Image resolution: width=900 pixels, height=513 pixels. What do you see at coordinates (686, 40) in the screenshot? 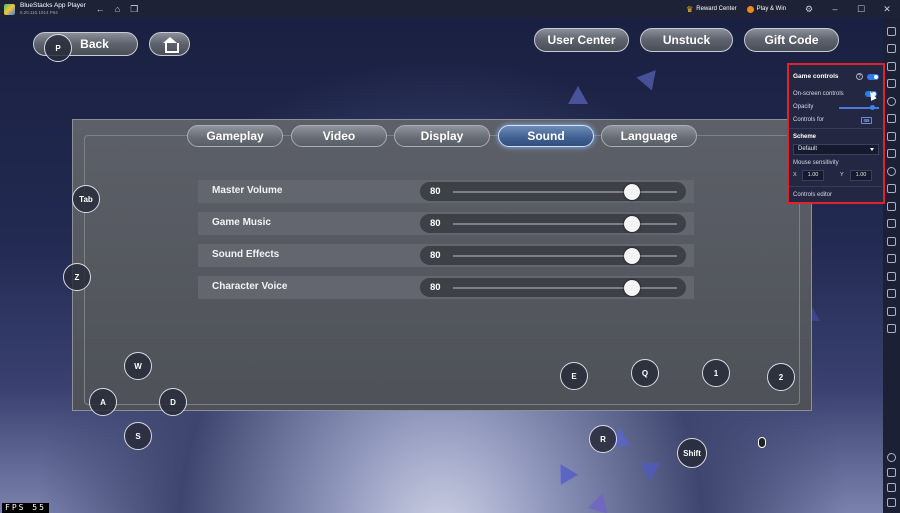
I see `unstuck-button: Unstuck` at bounding box center [686, 40].